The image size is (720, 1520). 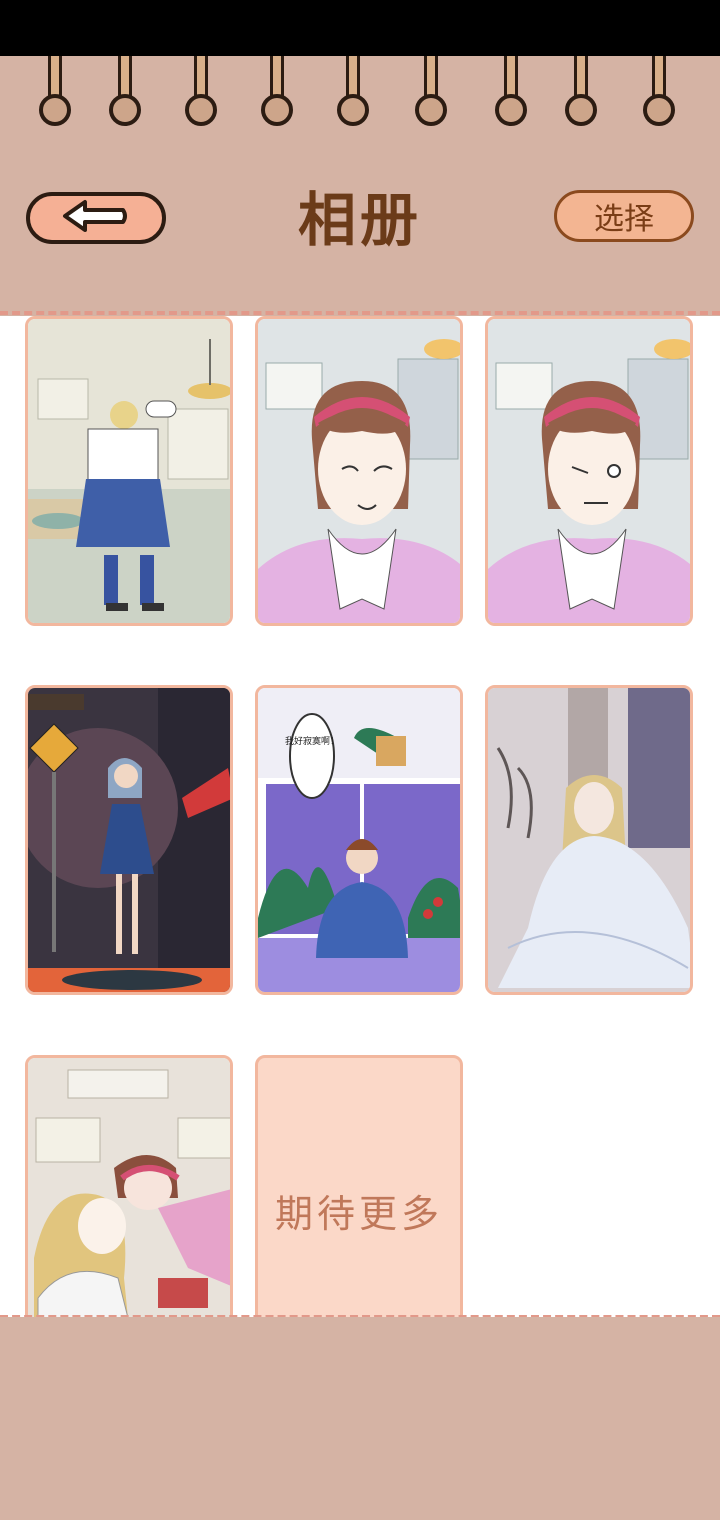 What do you see at coordinates (624, 216) in the screenshot?
I see `select-button: 选择` at bounding box center [624, 216].